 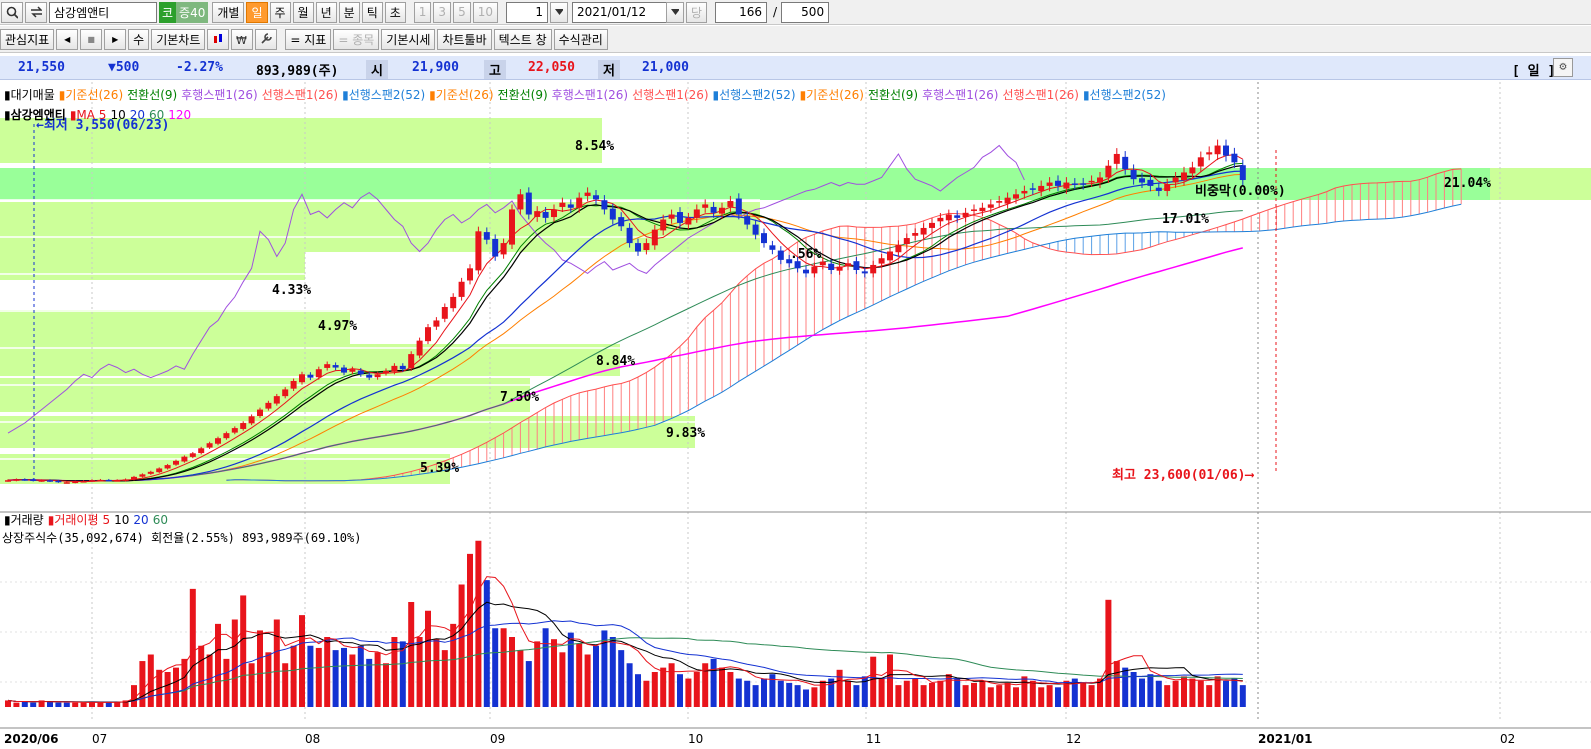 What do you see at coordinates (422, 12) in the screenshot?
I see `preset-1-button: 1` at bounding box center [422, 12].